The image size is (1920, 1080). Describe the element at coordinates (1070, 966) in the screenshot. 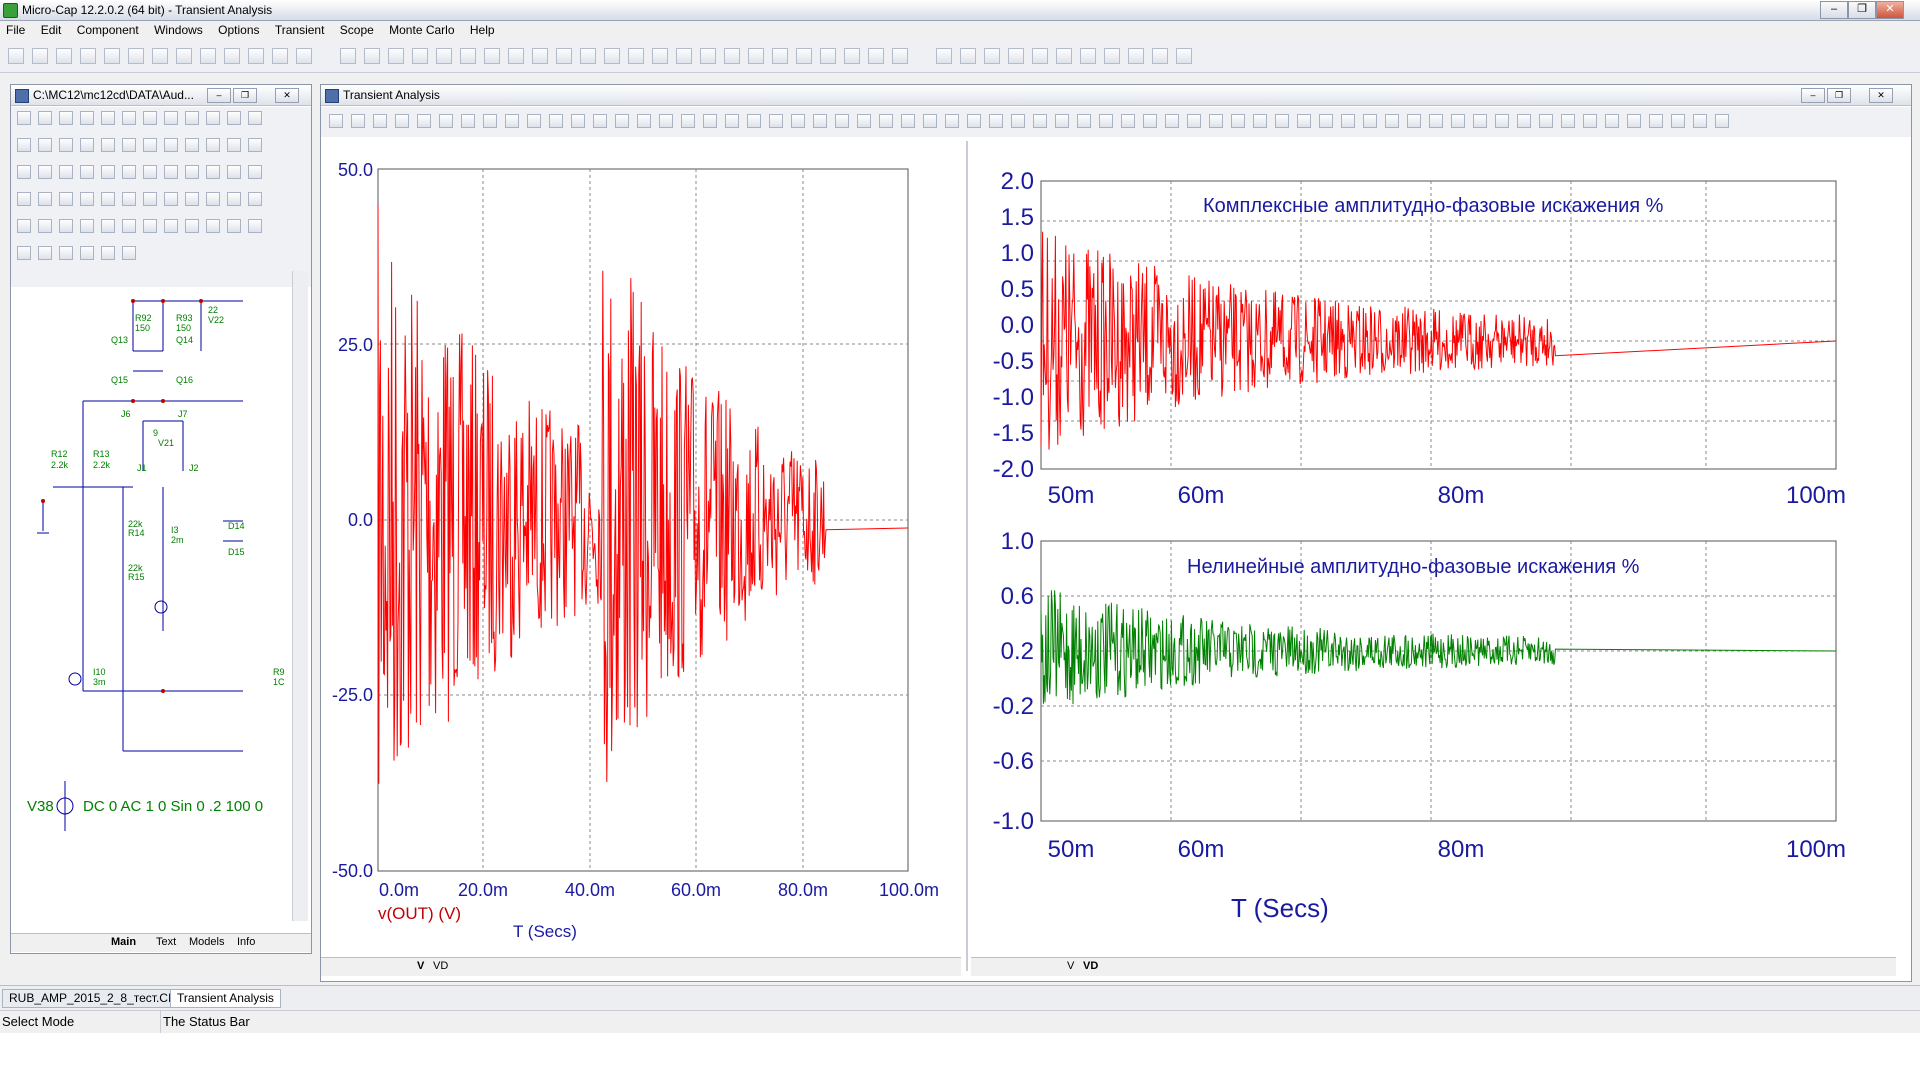

I see `right-tab-v: V` at that location.